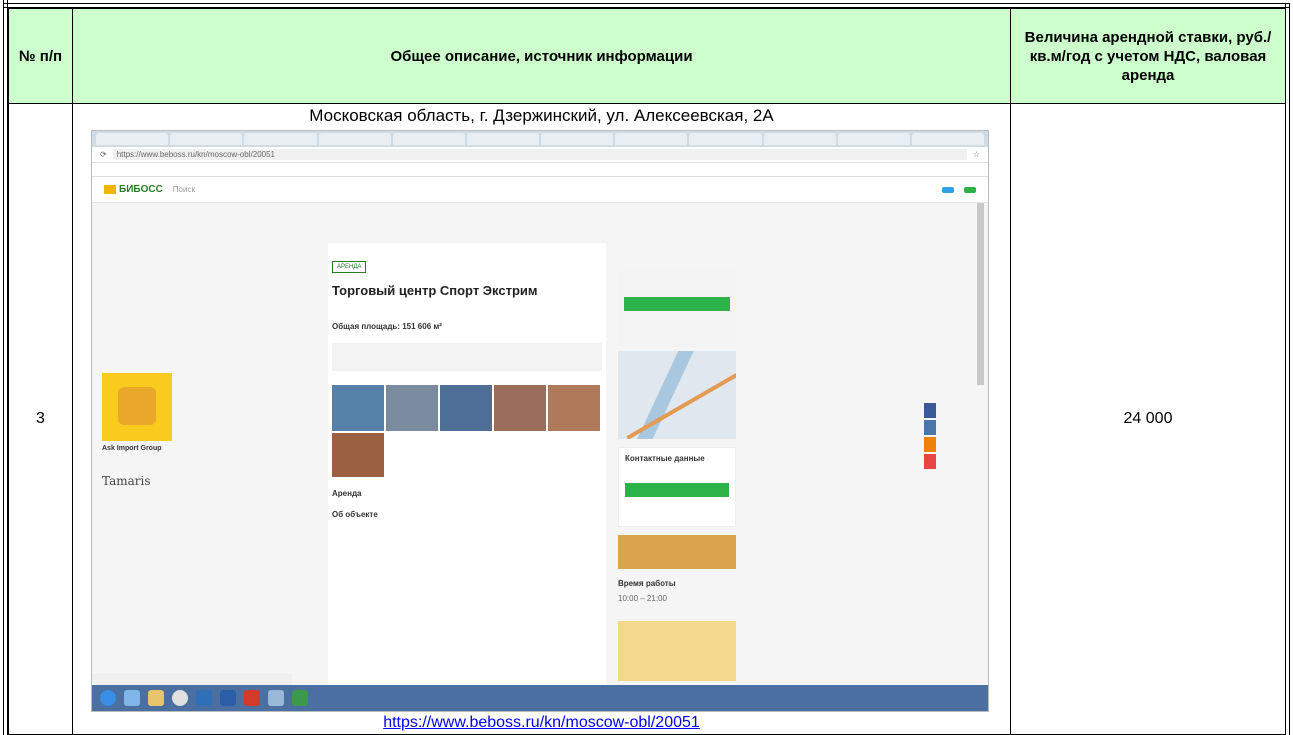 The image size is (1293, 735). I want to click on ie-icon, so click(132, 698).